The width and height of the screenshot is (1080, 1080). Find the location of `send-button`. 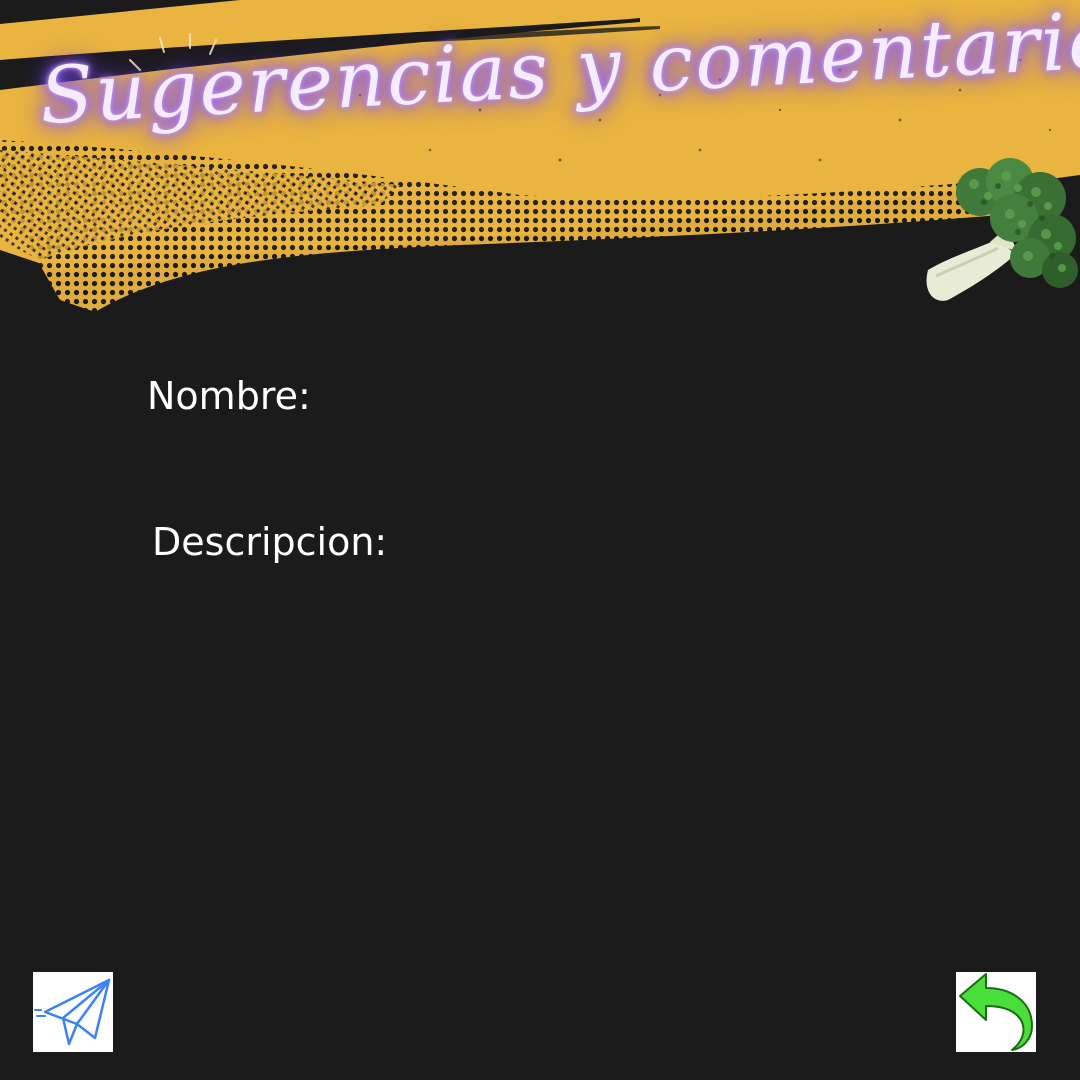

send-button is located at coordinates (73, 1012).